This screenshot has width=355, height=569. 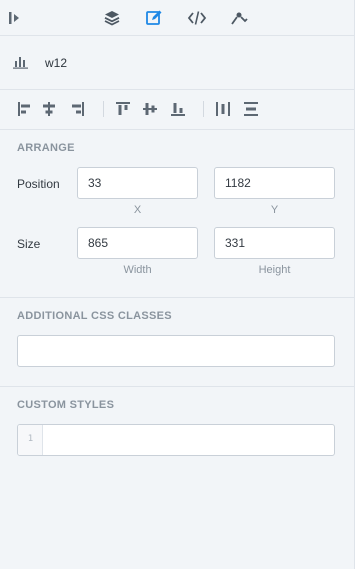 I want to click on y-sublabel: Y, so click(x=274, y=210).